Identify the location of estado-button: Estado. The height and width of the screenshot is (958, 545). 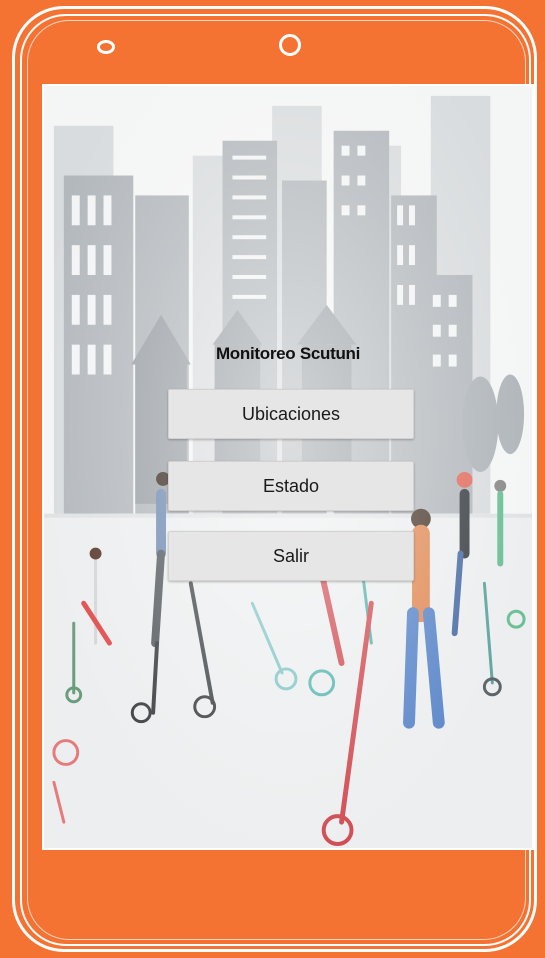
(291, 486).